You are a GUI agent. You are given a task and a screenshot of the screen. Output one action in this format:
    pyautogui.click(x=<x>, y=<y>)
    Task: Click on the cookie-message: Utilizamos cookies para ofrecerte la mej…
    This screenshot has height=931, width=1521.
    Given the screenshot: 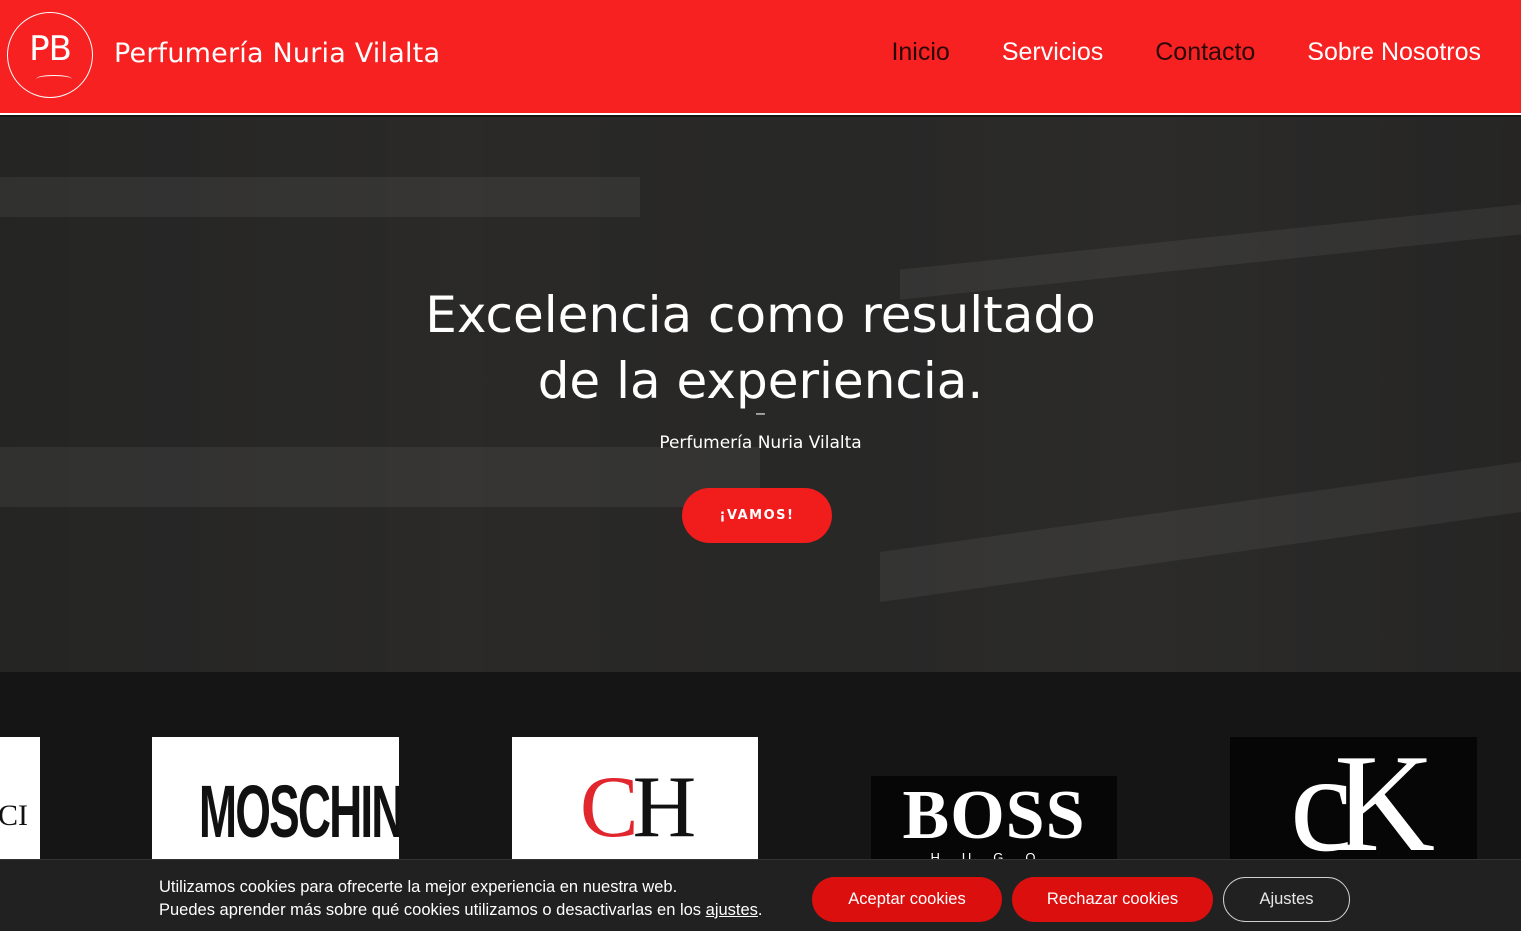 What is the action you would take?
    pyautogui.click(x=461, y=899)
    